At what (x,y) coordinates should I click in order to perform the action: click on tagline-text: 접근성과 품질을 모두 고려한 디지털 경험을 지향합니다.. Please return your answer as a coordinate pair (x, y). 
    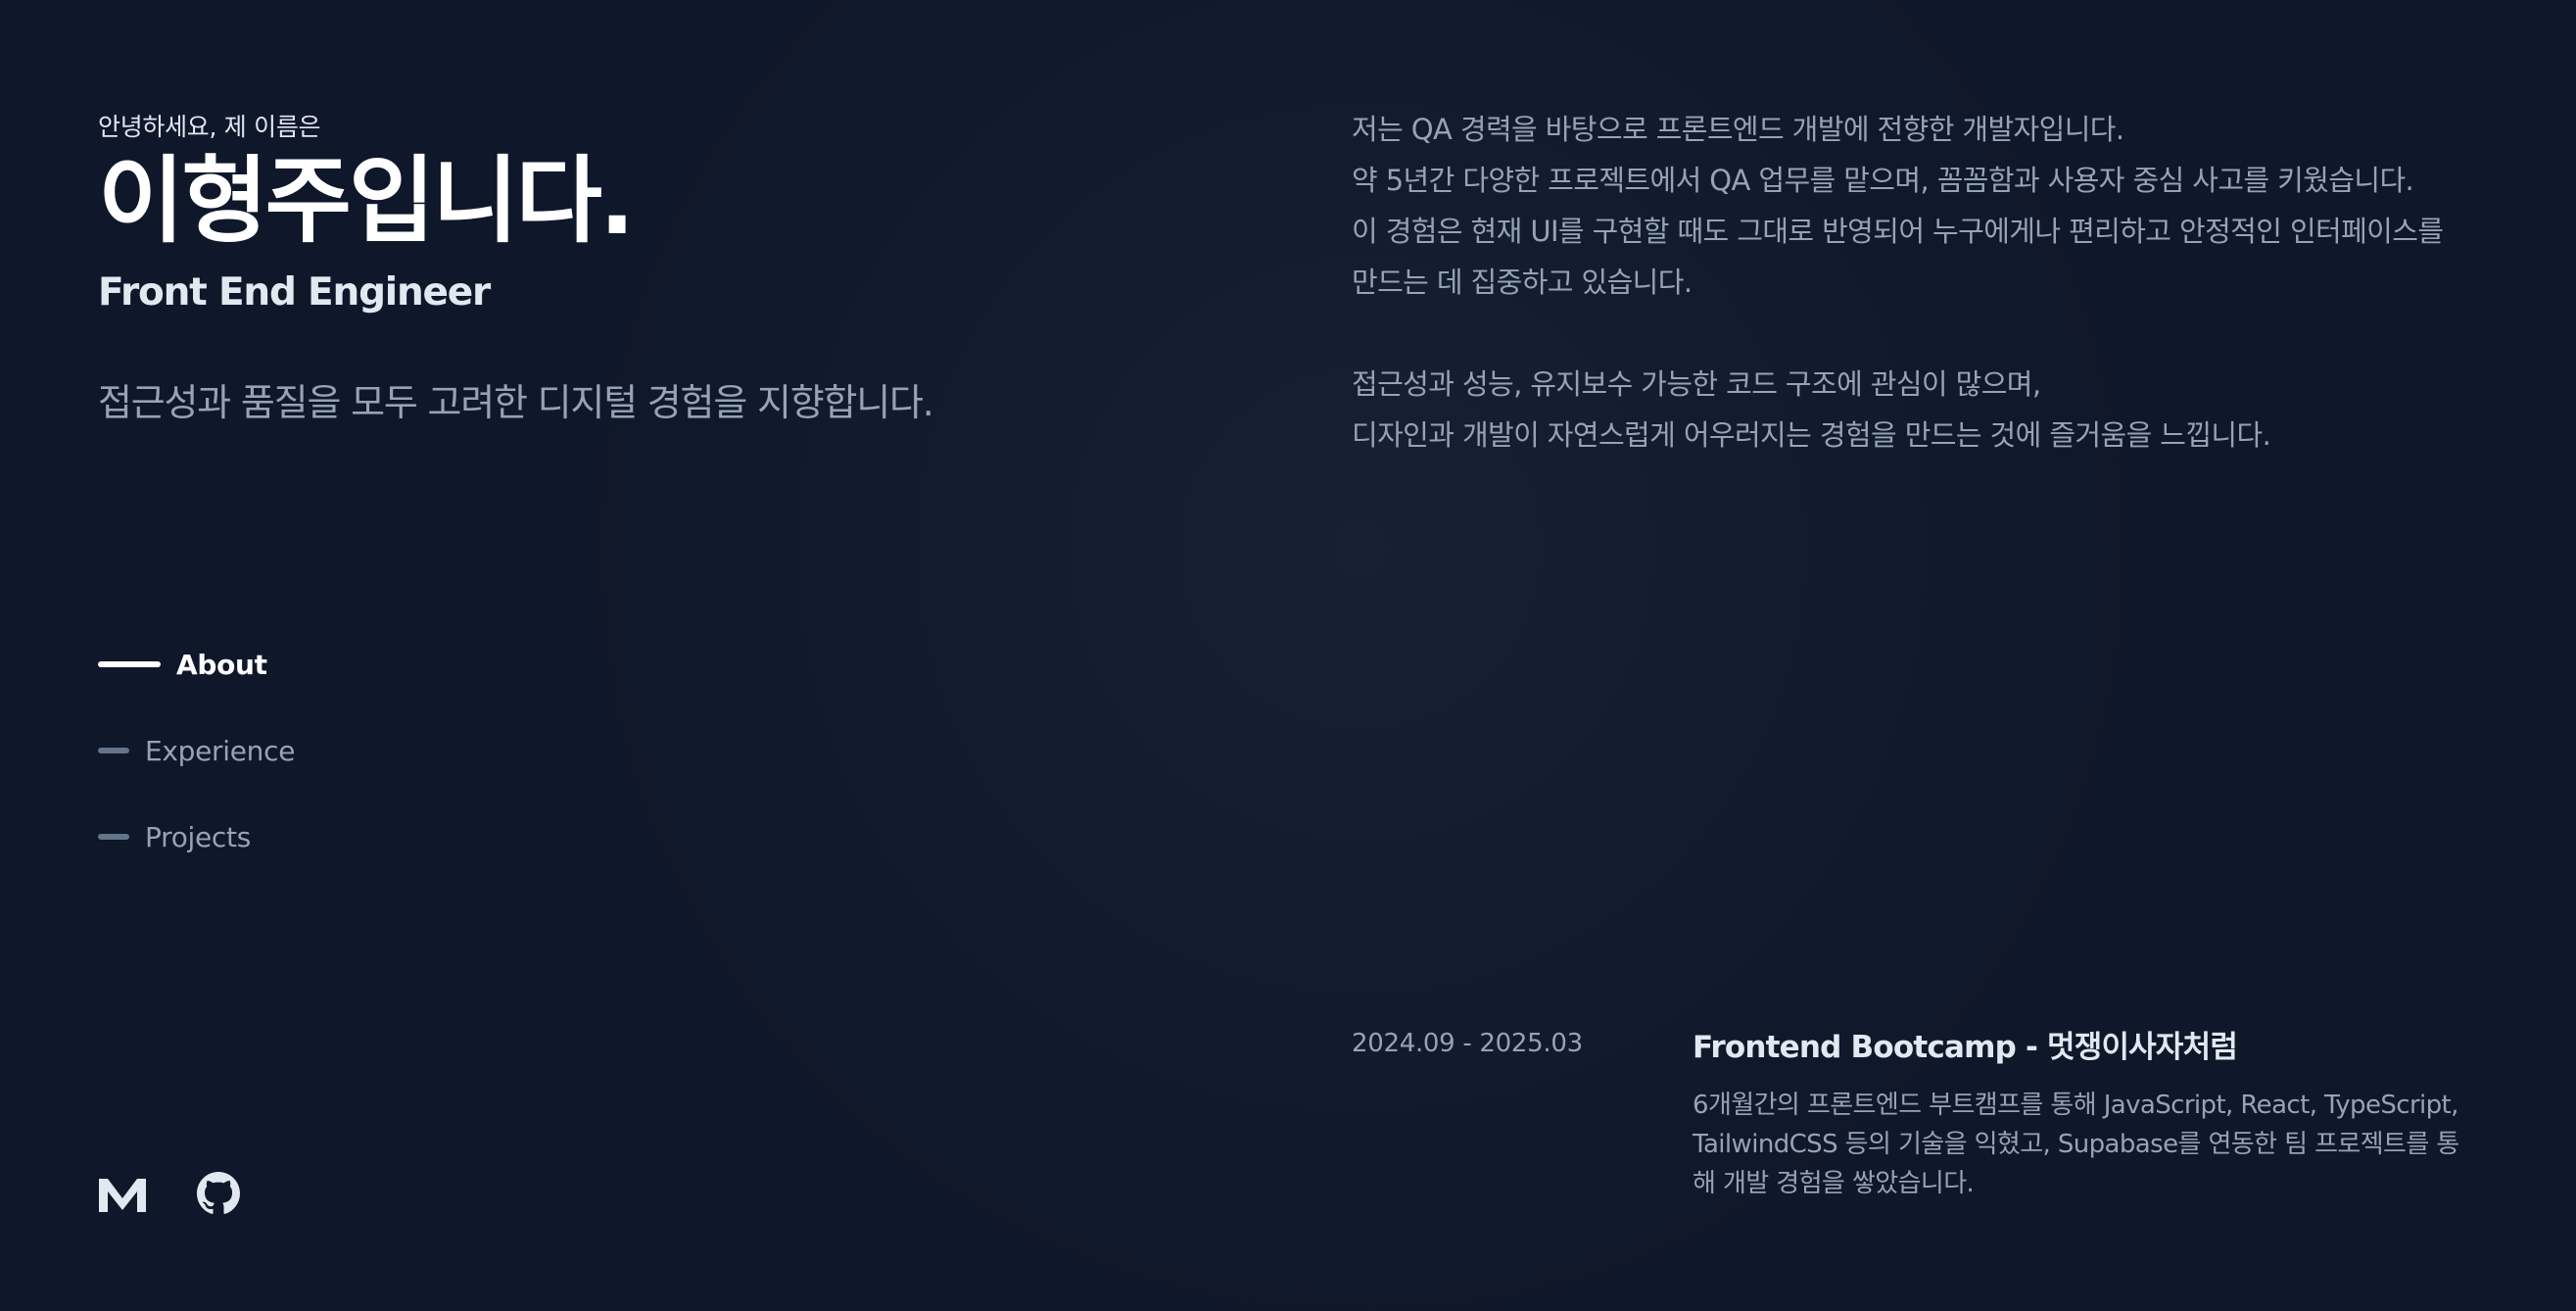
    Looking at the image, I should click on (516, 402).